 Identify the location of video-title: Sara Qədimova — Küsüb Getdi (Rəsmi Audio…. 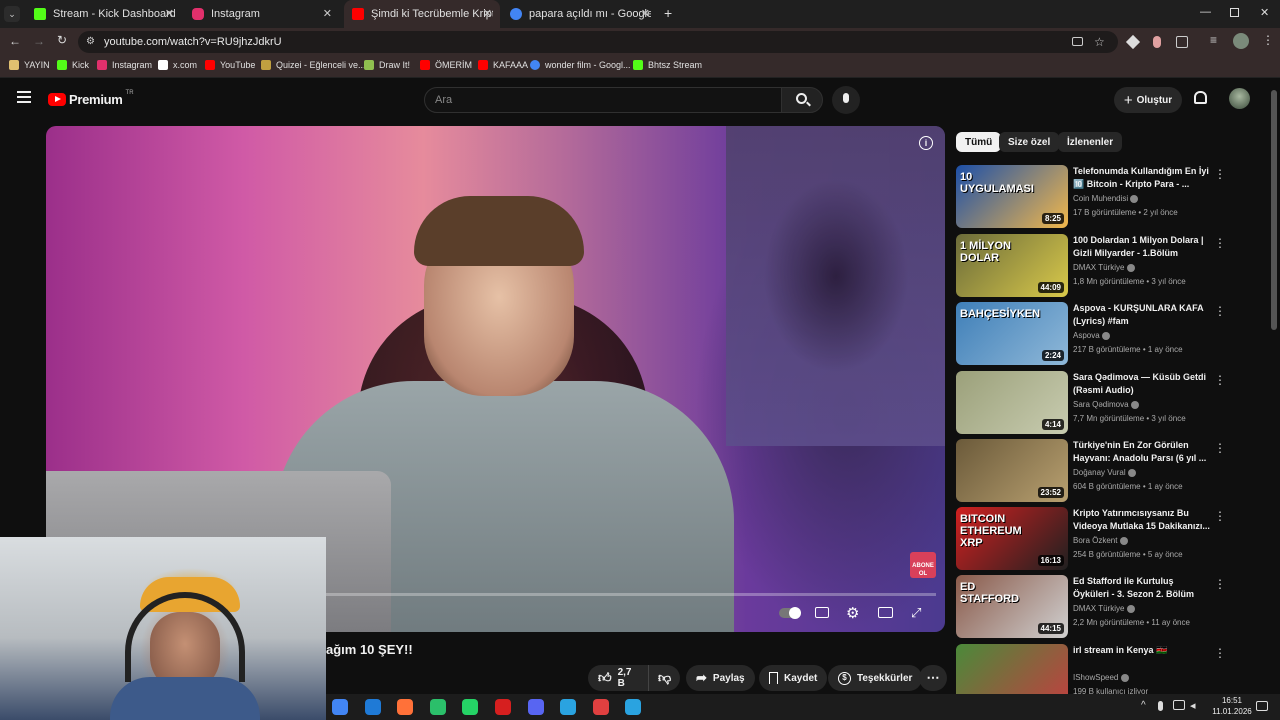
(1142, 384).